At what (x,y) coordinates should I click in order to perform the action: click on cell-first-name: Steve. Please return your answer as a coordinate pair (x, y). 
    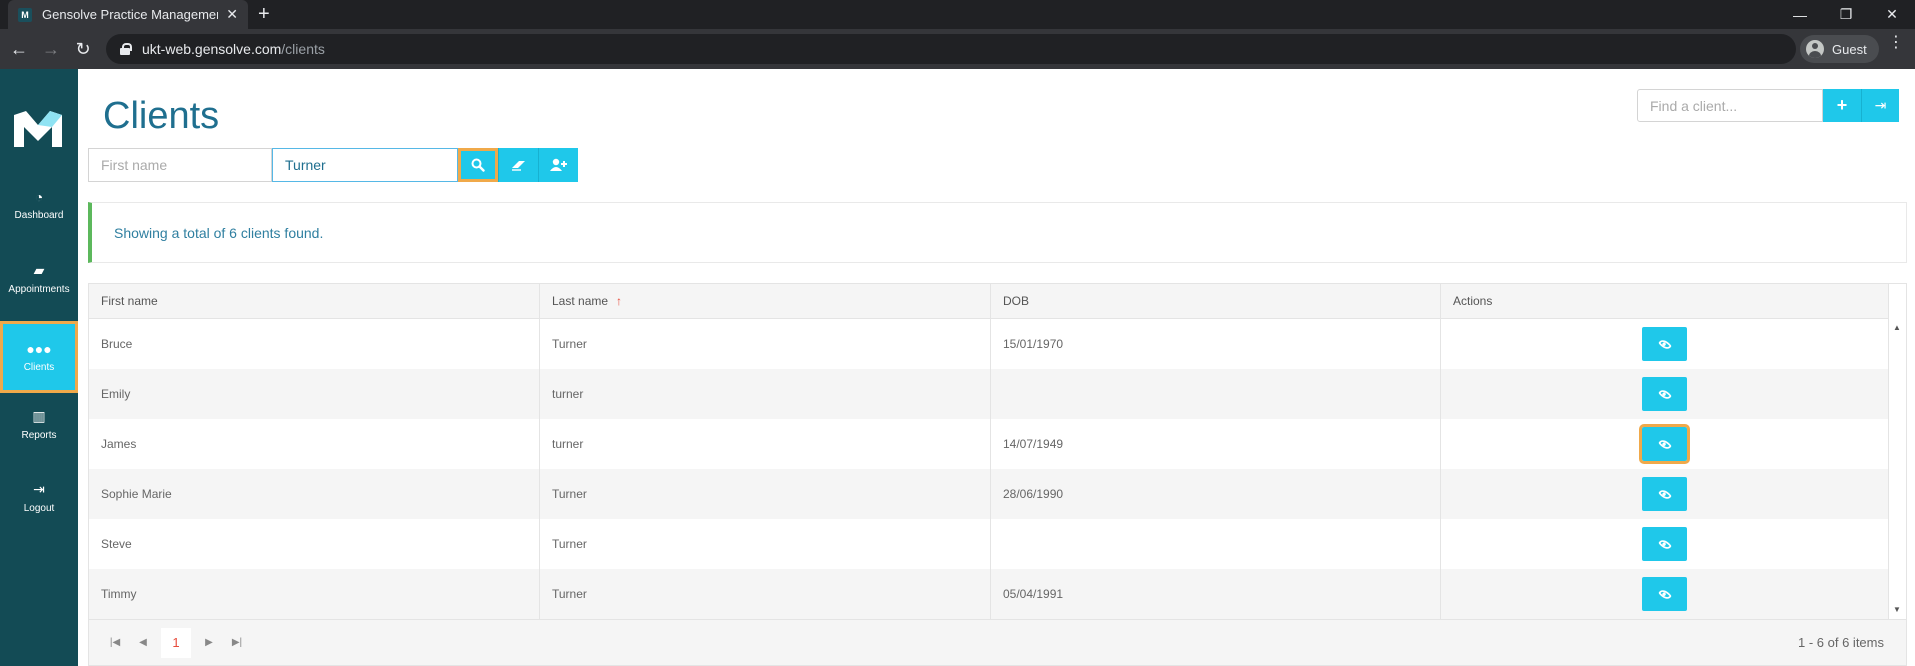
    Looking at the image, I should click on (314, 544).